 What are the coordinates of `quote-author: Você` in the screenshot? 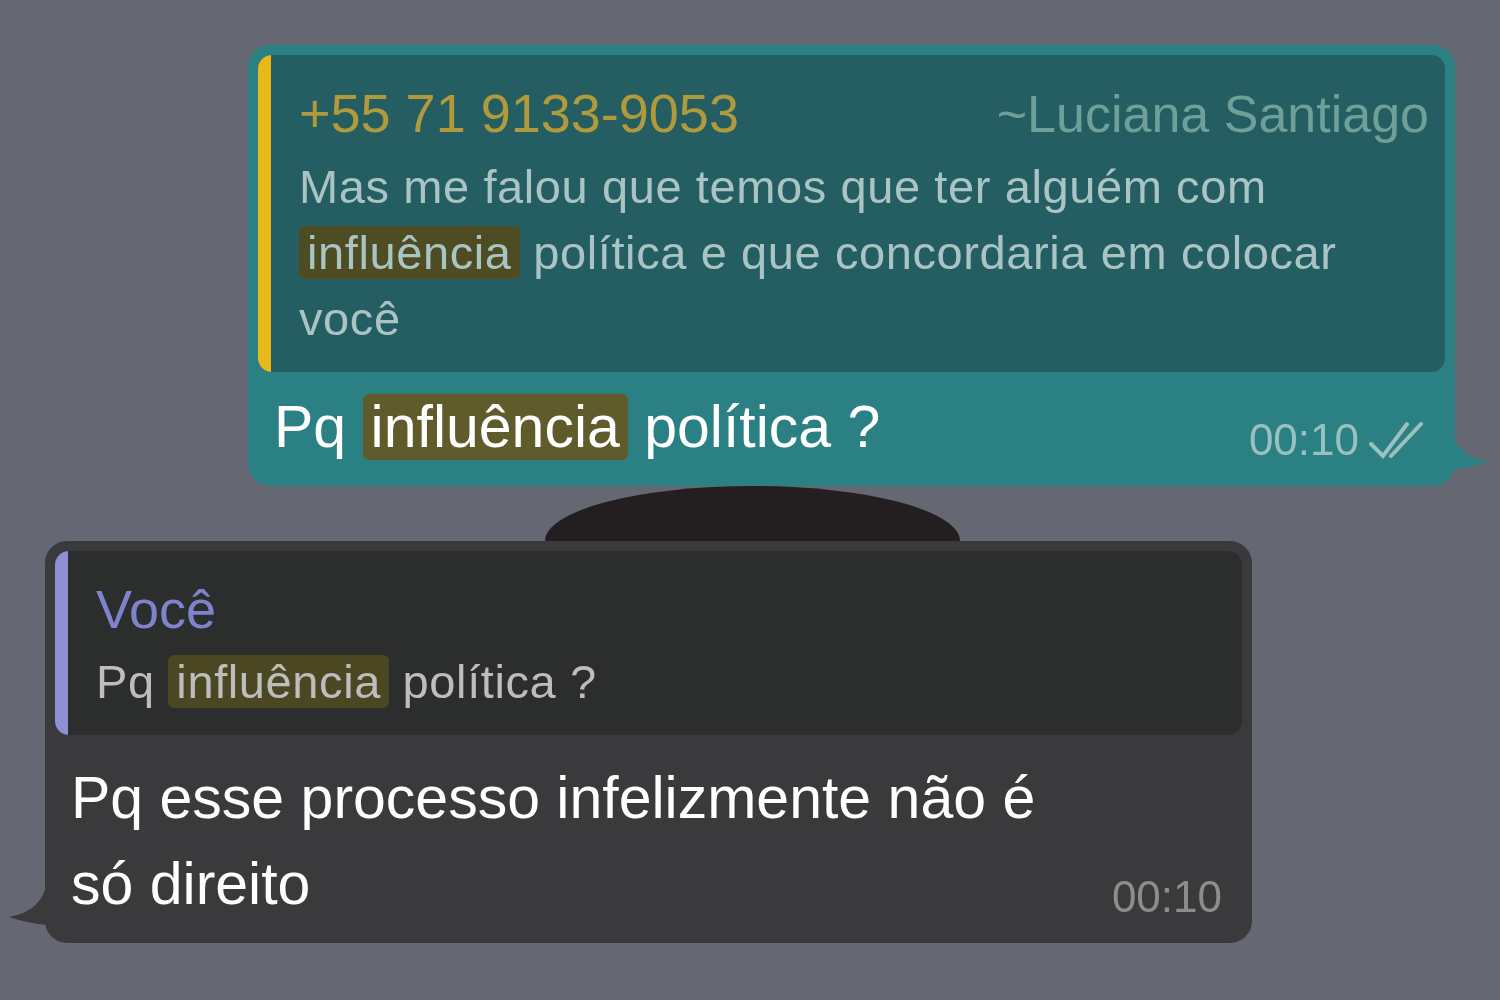 It's located at (156, 609).